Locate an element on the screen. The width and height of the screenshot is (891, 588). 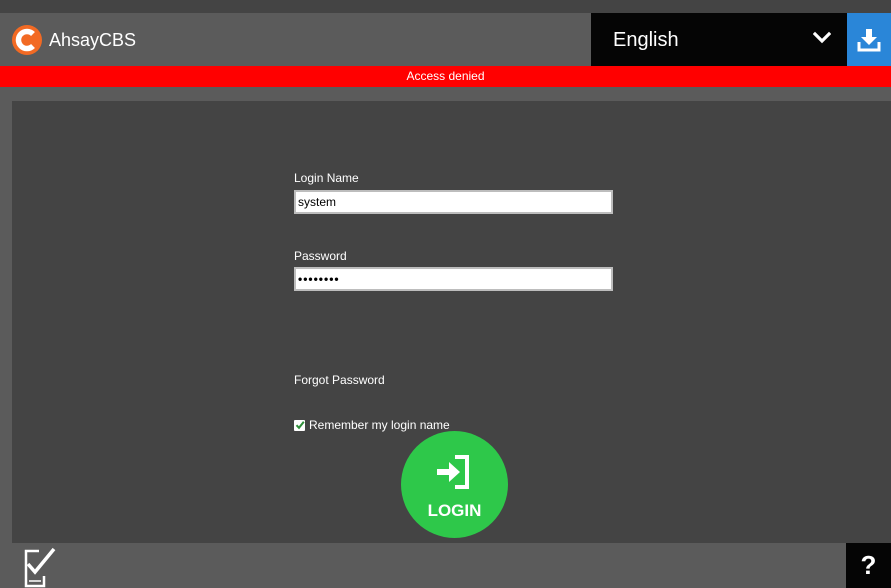
remember-checkbox is located at coordinates (299, 425).